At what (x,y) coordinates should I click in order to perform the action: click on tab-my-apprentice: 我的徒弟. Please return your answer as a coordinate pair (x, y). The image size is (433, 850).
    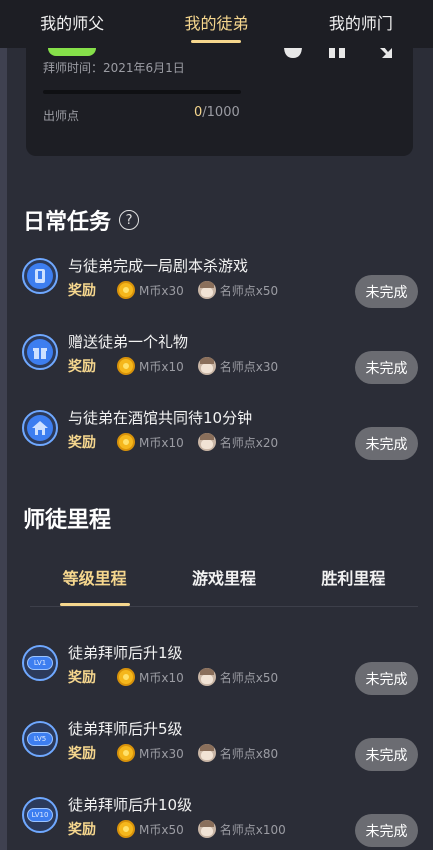
    Looking at the image, I should click on (216, 24).